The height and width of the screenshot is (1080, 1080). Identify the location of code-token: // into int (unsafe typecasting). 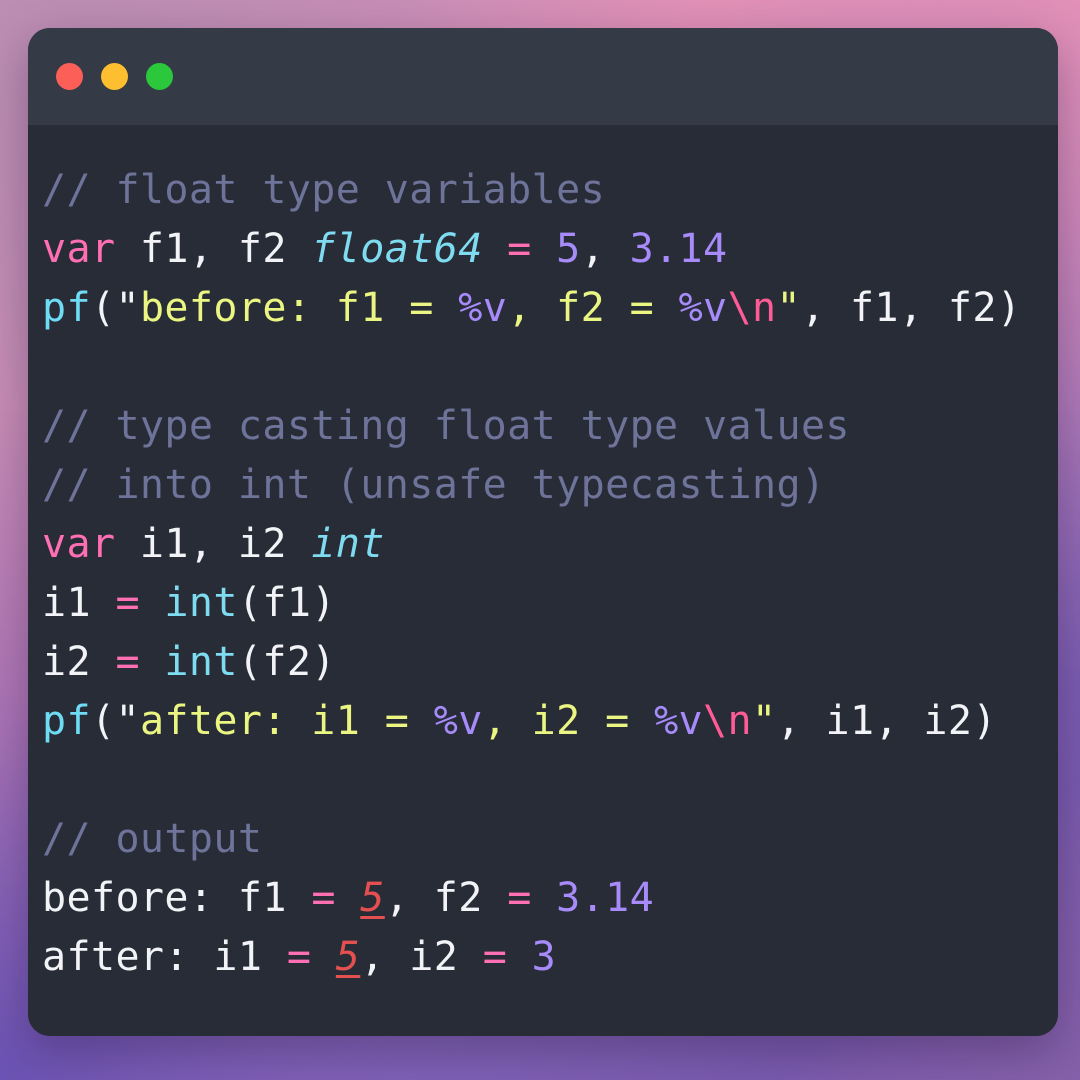
(434, 485).